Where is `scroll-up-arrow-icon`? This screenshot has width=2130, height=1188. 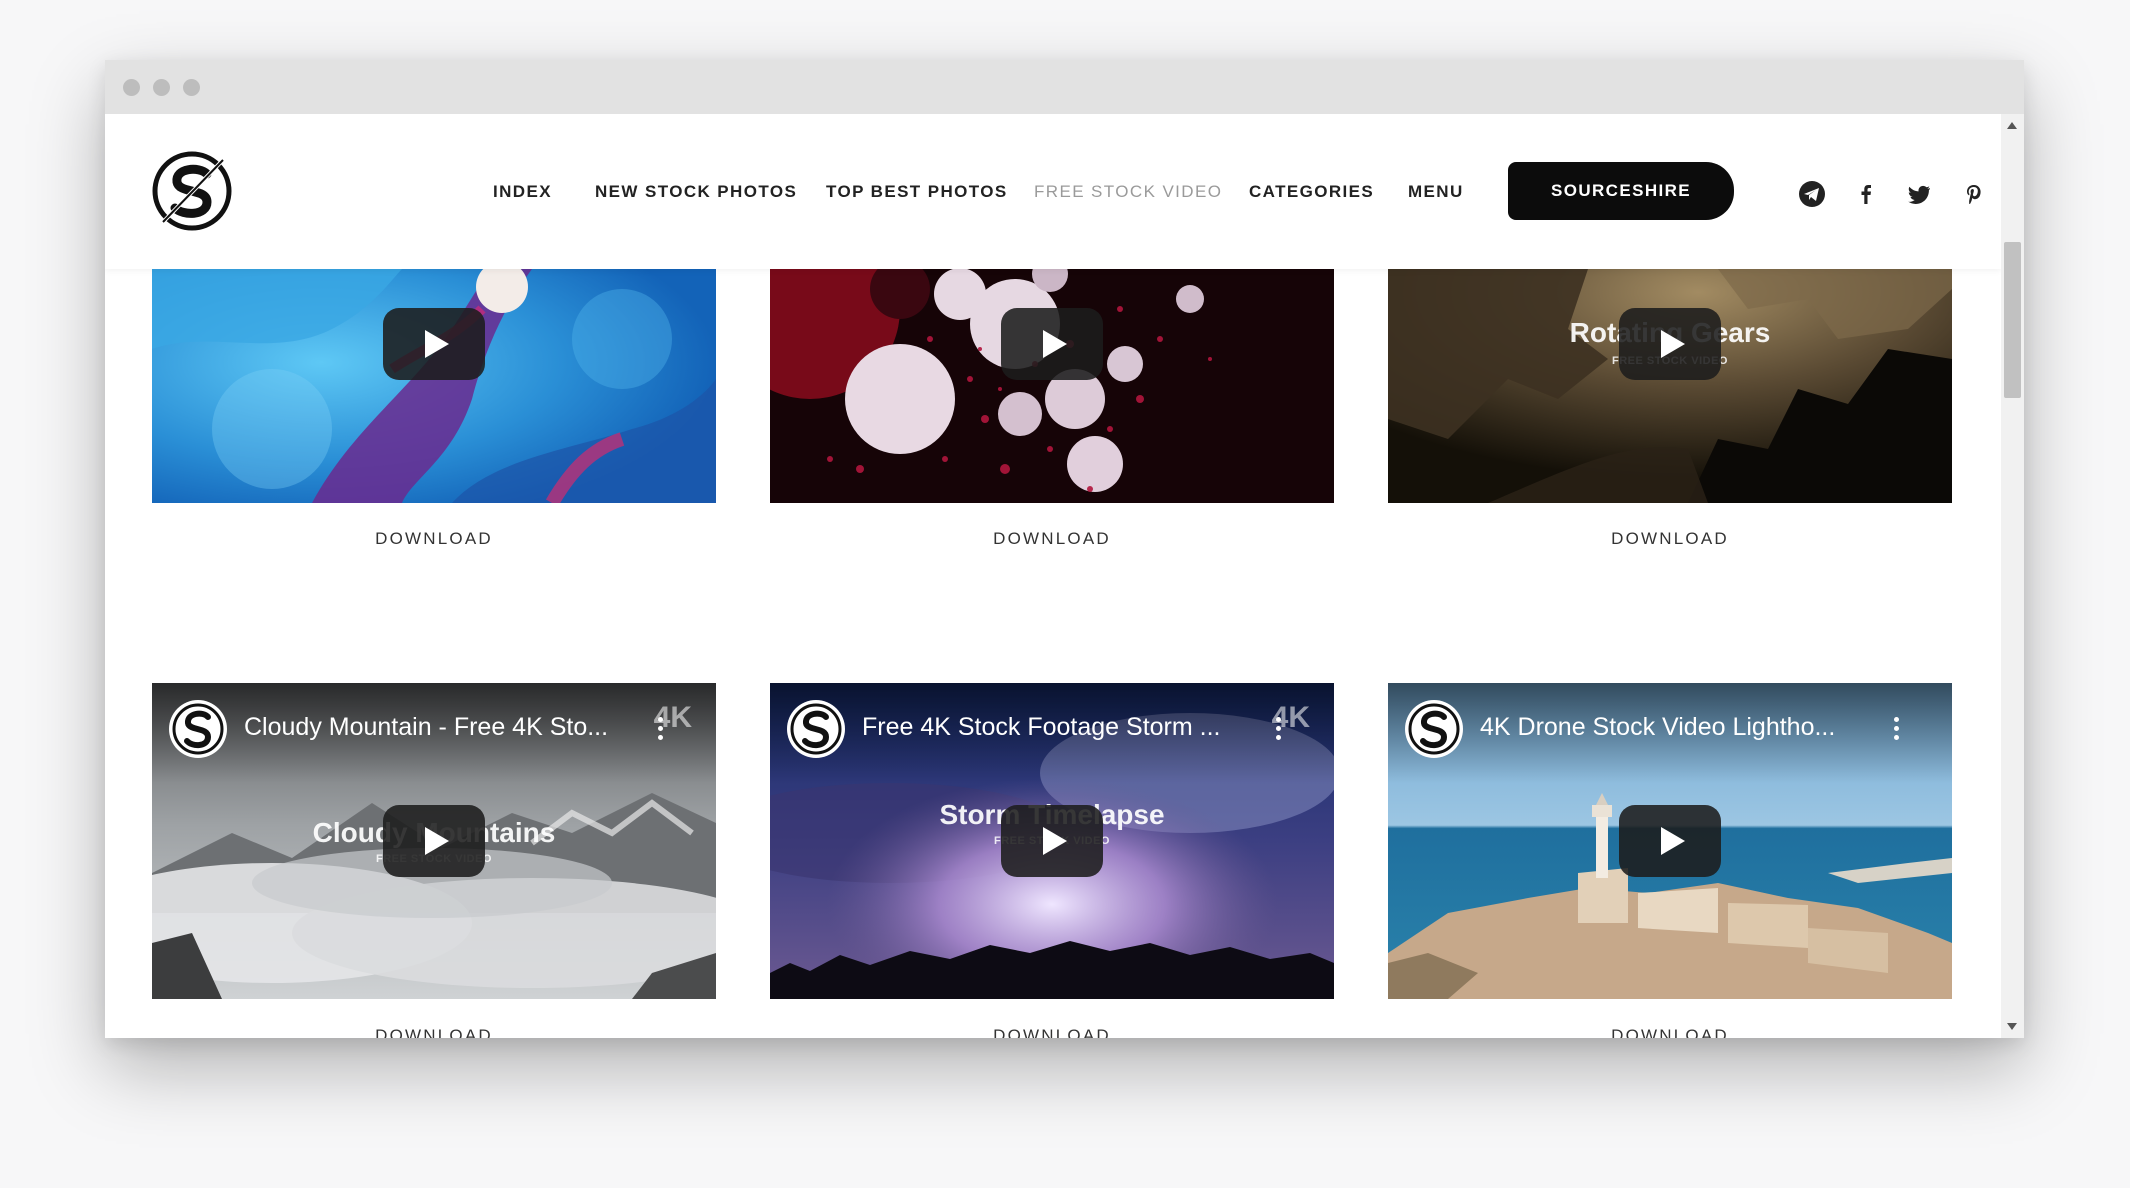
scroll-up-arrow-icon is located at coordinates (2012, 125).